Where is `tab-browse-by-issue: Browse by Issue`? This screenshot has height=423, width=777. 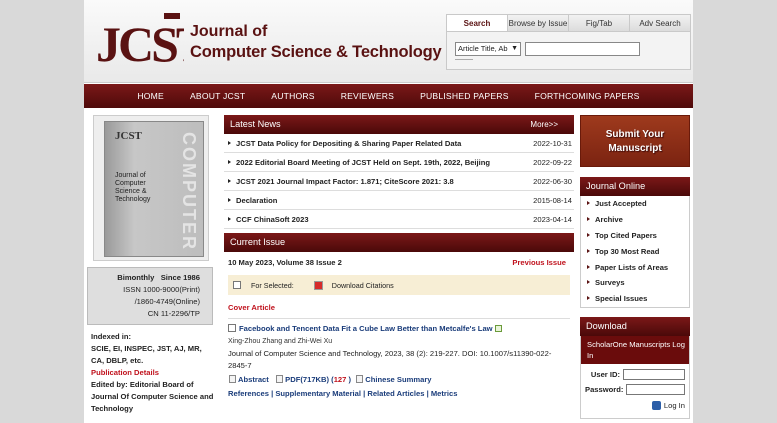 tab-browse-by-issue: Browse by Issue is located at coordinates (537, 23).